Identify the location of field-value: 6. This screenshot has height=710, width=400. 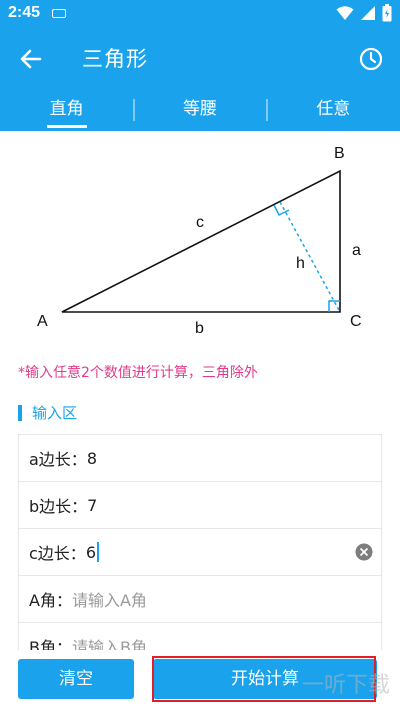
(91, 552).